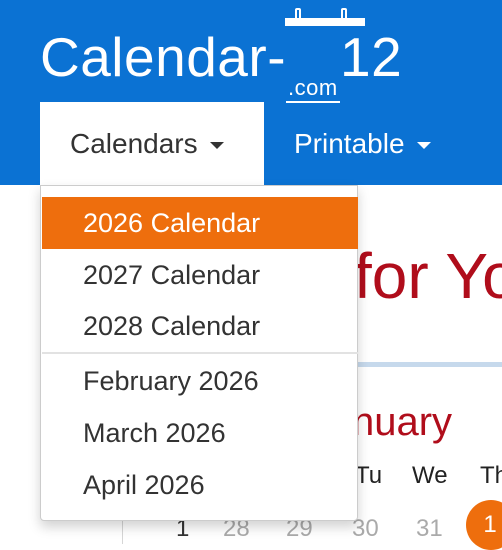 This screenshot has height=550, width=502. Describe the element at coordinates (200, 381) in the screenshot. I see `menu-item-february-2026: February 2026` at that location.